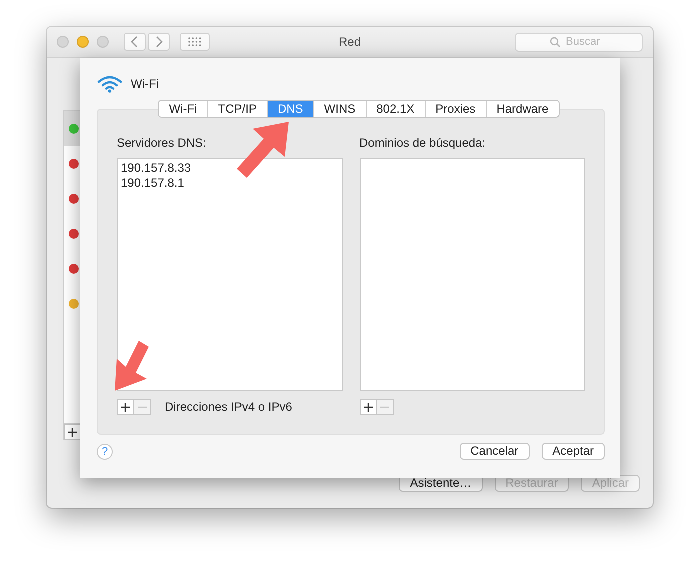  What do you see at coordinates (423, 143) in the screenshot?
I see `list-label: Dominios de búsqueda:` at bounding box center [423, 143].